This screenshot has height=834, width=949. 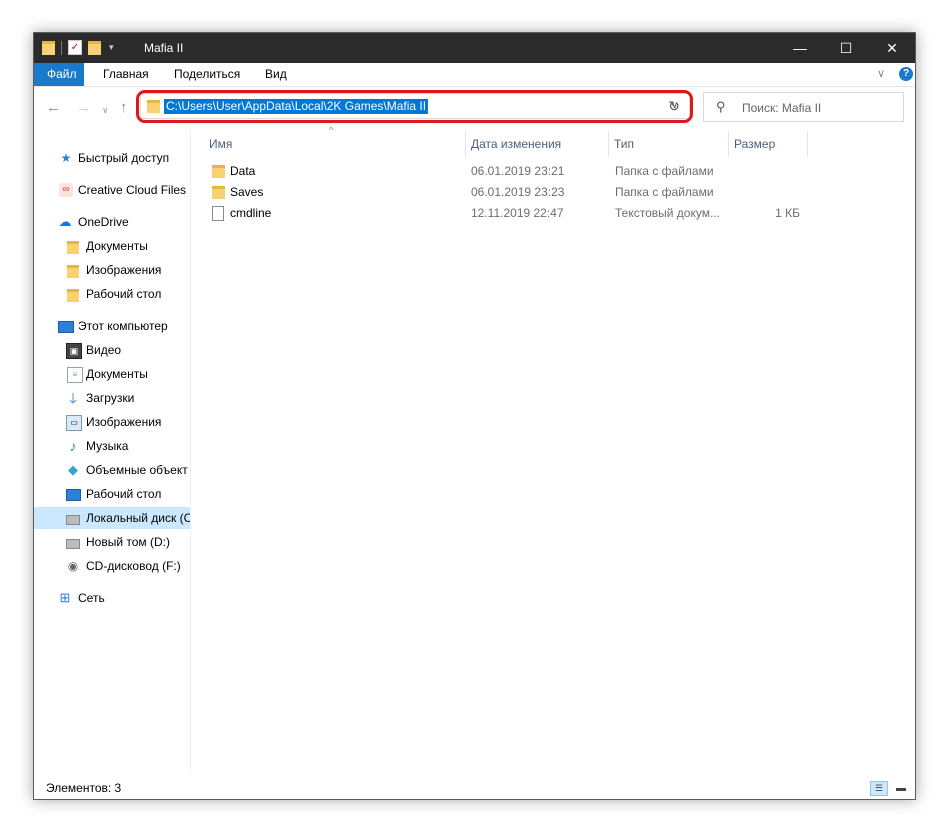 I want to click on close-icon: ✕, so click(x=892, y=48).